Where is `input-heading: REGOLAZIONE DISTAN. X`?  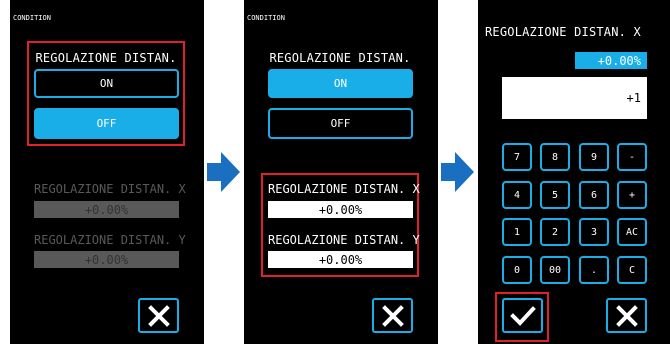
input-heading: REGOLAZIONE DISTAN. X is located at coordinates (563, 32).